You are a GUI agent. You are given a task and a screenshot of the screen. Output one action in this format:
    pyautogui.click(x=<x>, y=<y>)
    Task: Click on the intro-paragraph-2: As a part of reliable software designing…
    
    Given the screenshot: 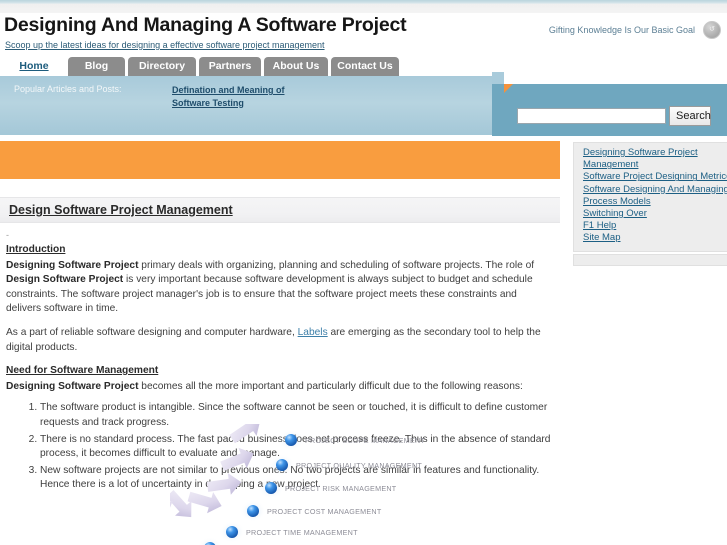 What is the action you would take?
    pyautogui.click(x=280, y=340)
    